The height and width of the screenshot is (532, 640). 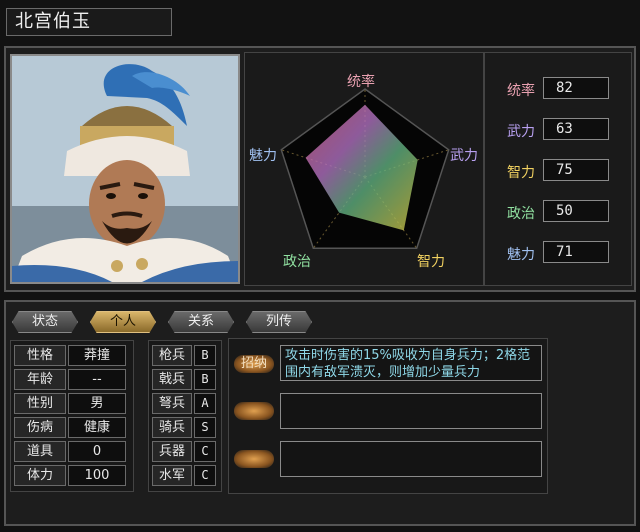 What do you see at coordinates (97, 379) in the screenshot?
I see `personal-value: --` at bounding box center [97, 379].